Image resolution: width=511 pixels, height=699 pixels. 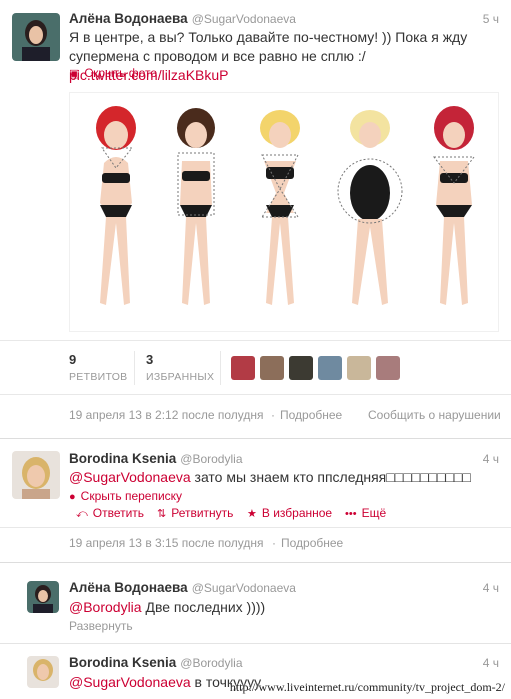 What do you see at coordinates (131, 496) in the screenshot?
I see `hide-conversation-label: Скрыть переписку` at bounding box center [131, 496].